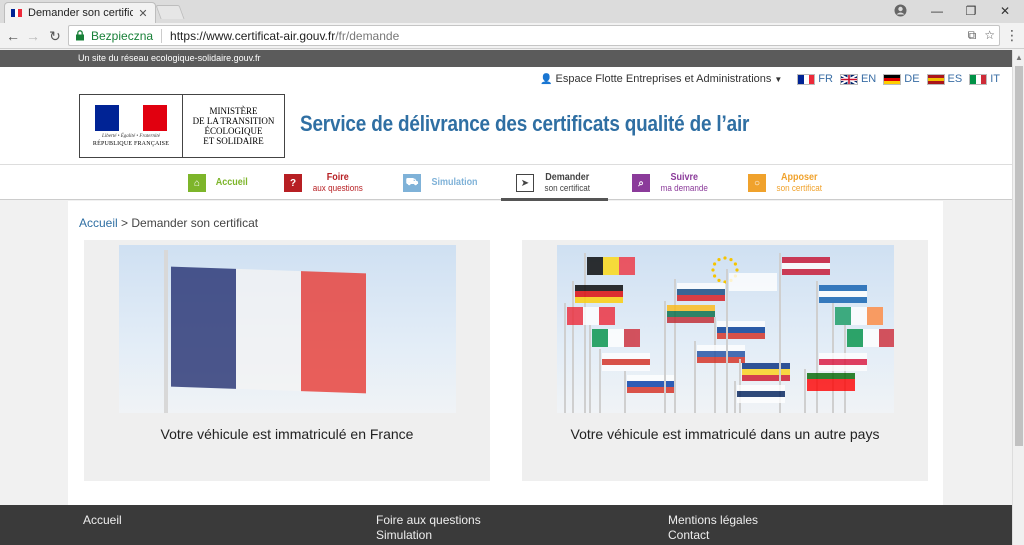 The height and width of the screenshot is (545, 1024). What do you see at coordinates (233, 121) in the screenshot?
I see `ministere-line: DE LA TRANSITION` at bounding box center [233, 121].